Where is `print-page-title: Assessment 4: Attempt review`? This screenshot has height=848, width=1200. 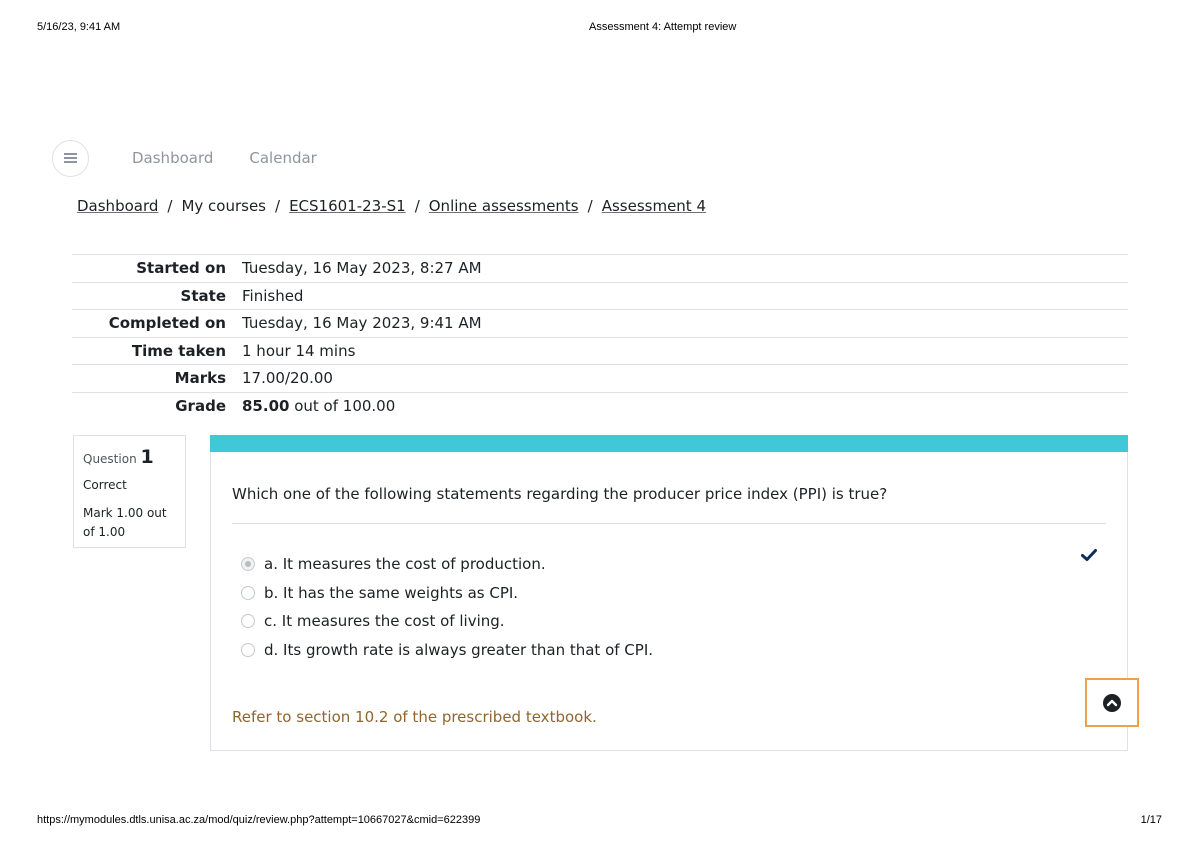 print-page-title: Assessment 4: Attempt review is located at coordinates (663, 27).